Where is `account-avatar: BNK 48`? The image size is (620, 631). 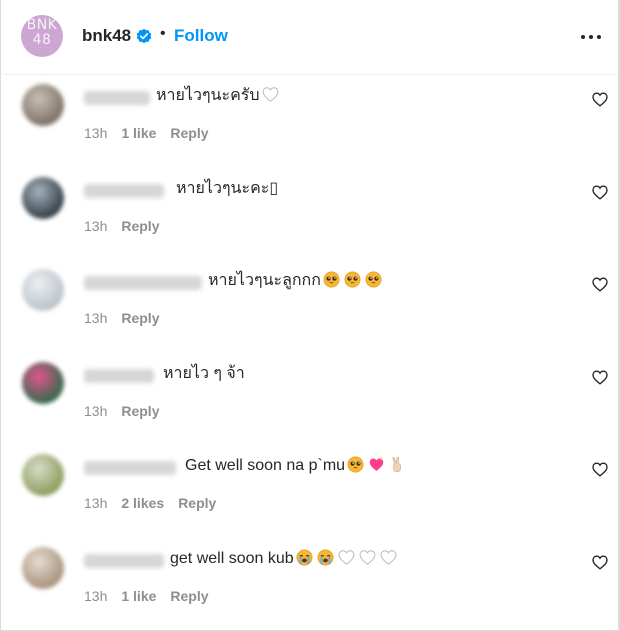 account-avatar: BNK 48 is located at coordinates (42, 36).